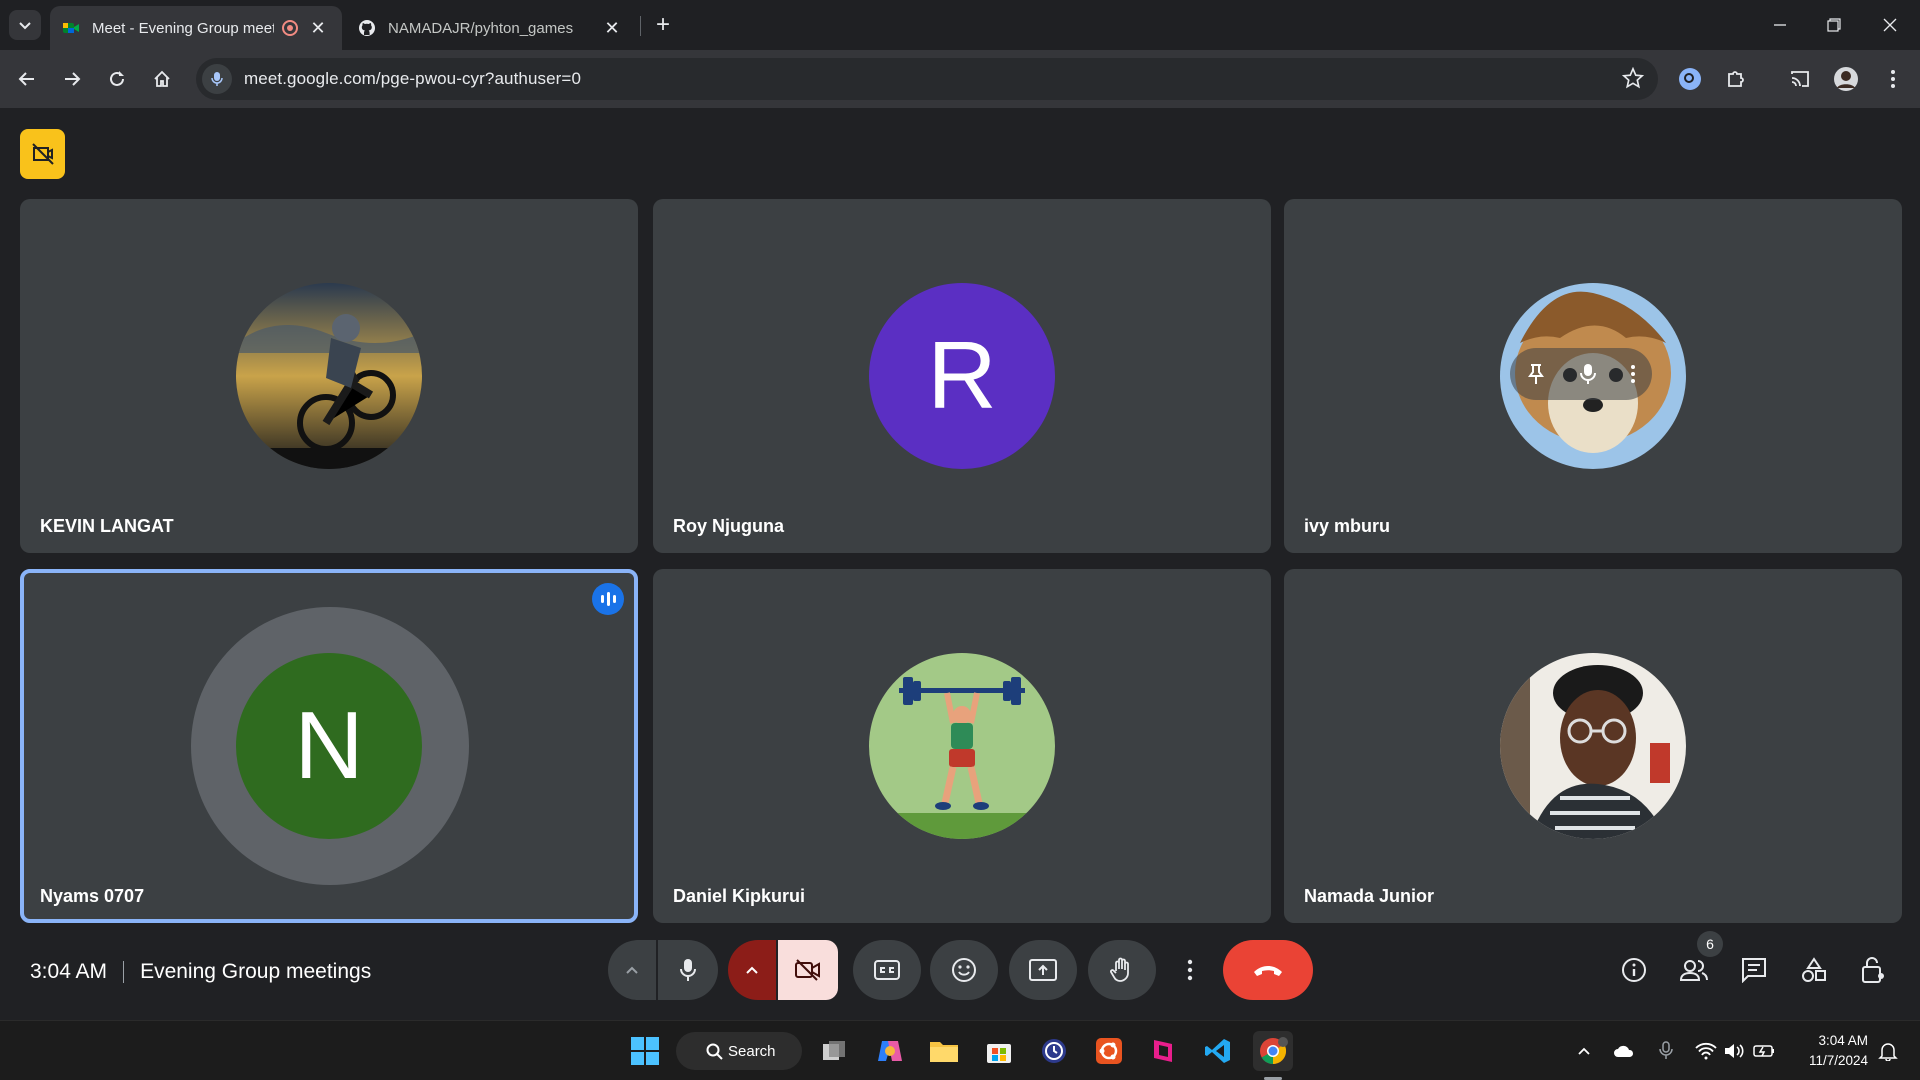  What do you see at coordinates (927, 79) in the screenshot?
I see `address-bar: meet.google.com/pge-pwou-cyr?authuser=0` at bounding box center [927, 79].